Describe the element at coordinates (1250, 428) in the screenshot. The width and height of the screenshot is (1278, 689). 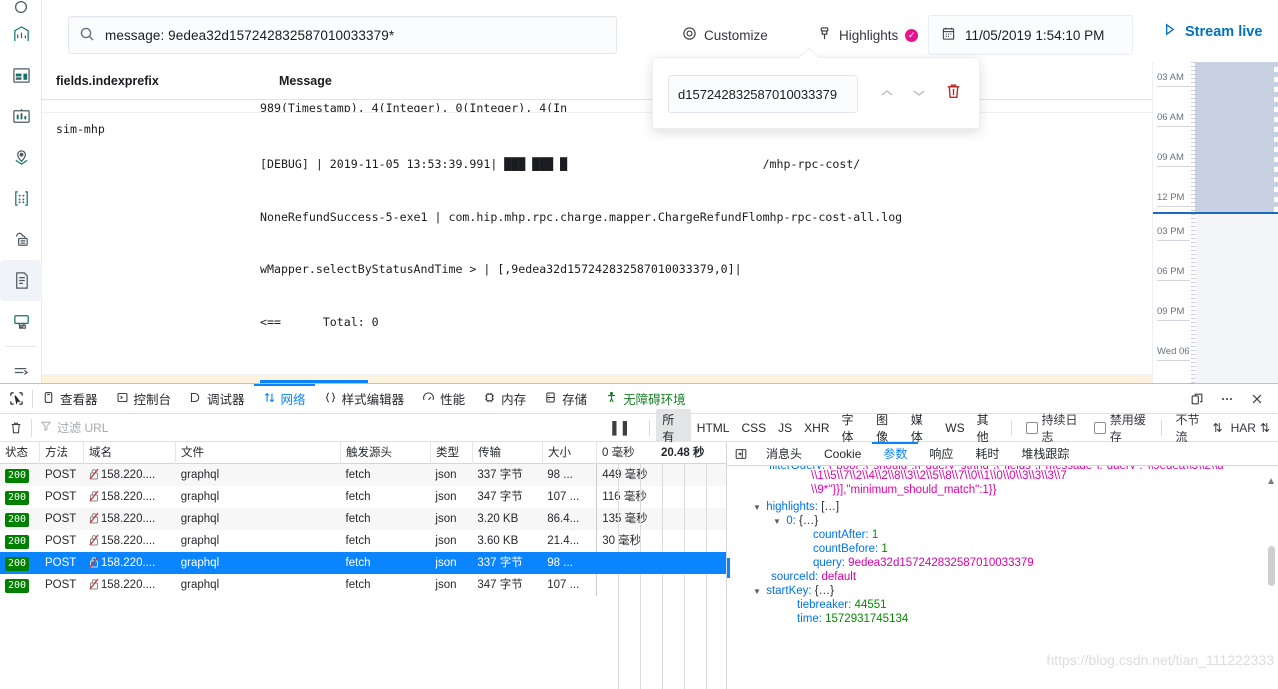
I see `har-select: HAR ⇅` at that location.